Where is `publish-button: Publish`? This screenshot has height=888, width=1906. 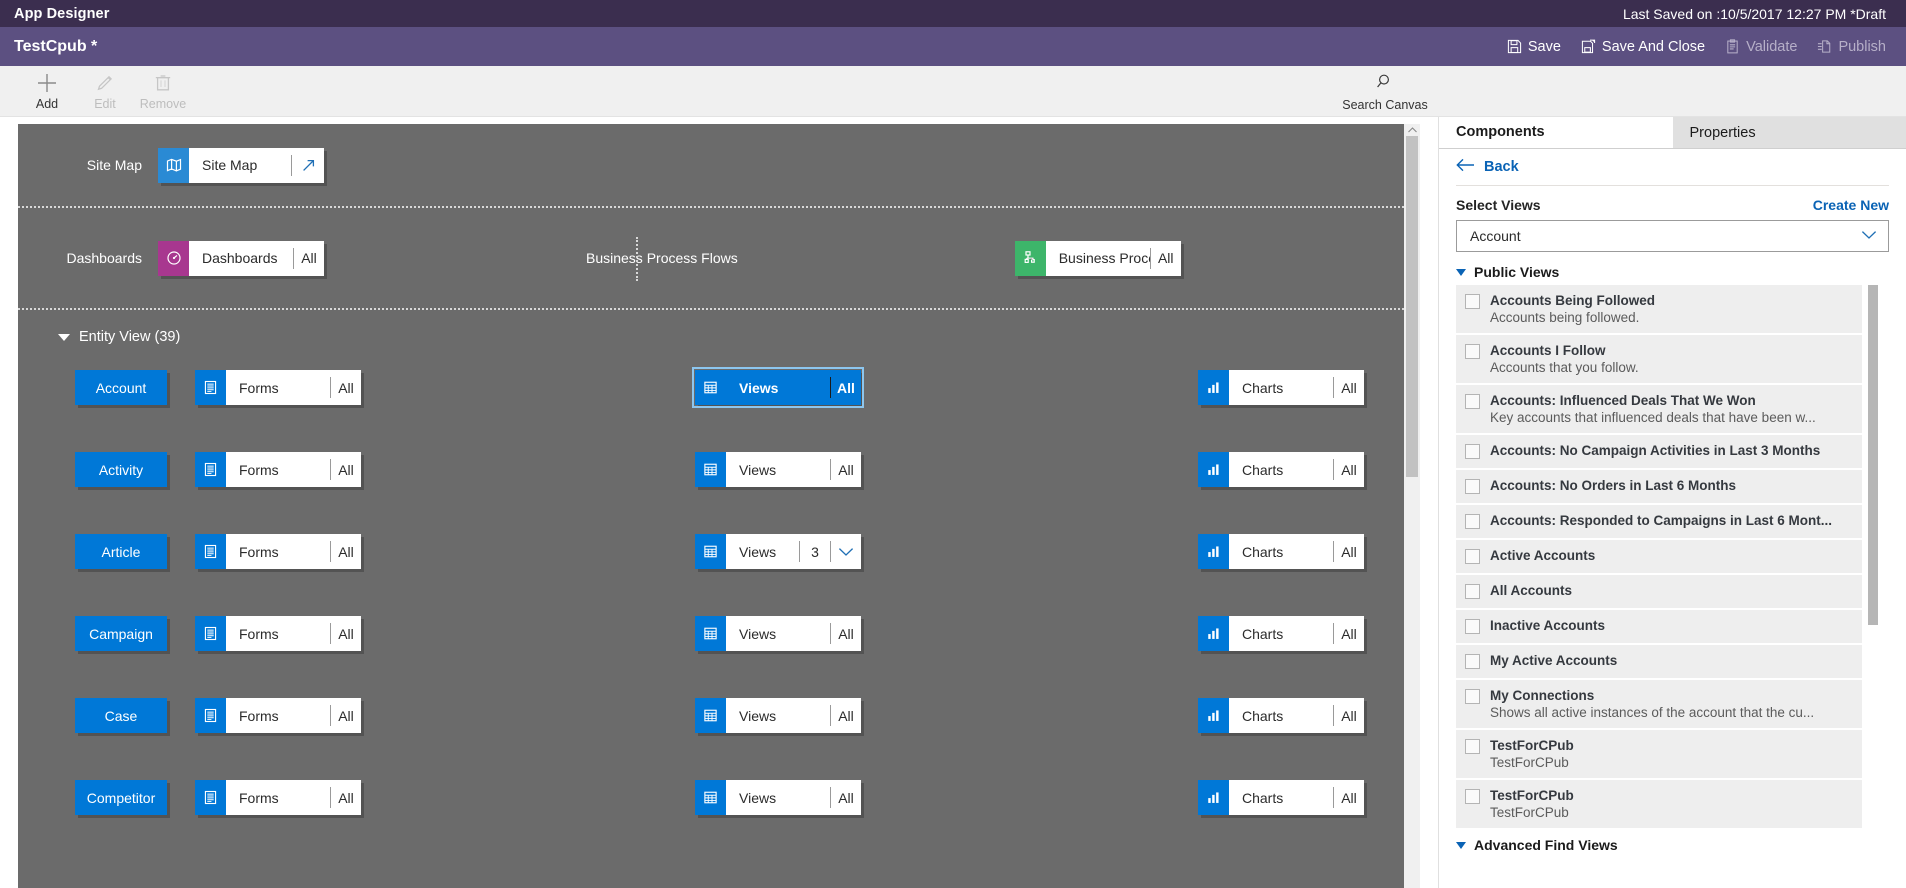
publish-button: Publish is located at coordinates (1851, 47).